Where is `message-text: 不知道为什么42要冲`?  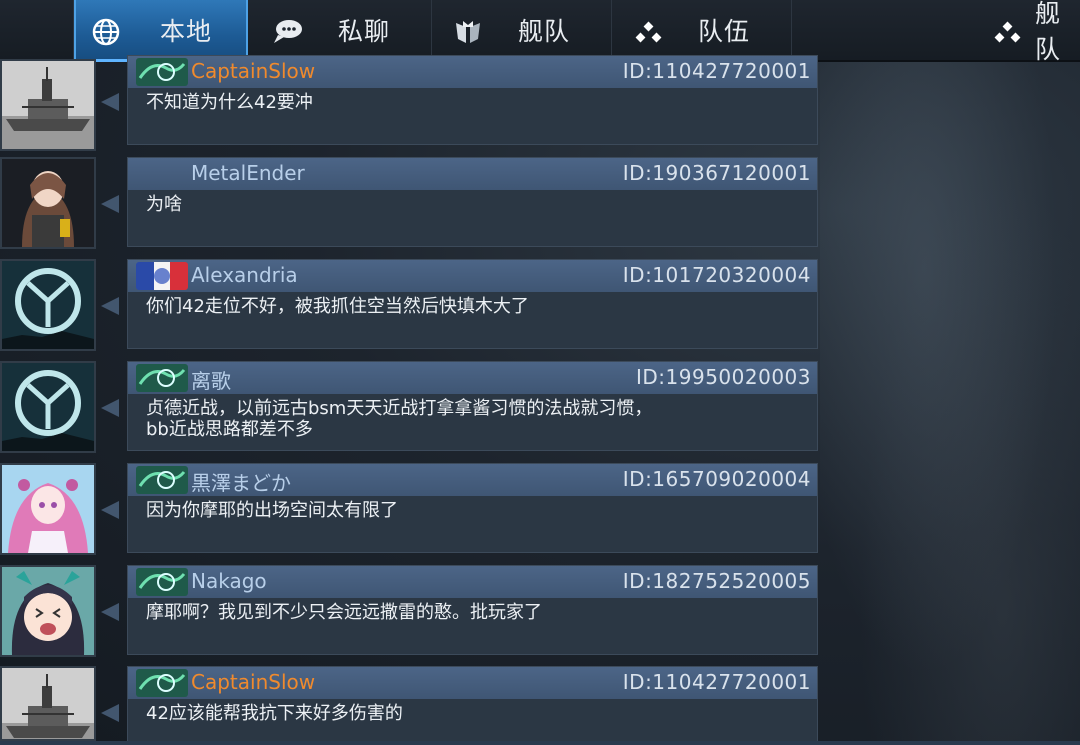
message-text: 不知道为什么42要冲 is located at coordinates (229, 102).